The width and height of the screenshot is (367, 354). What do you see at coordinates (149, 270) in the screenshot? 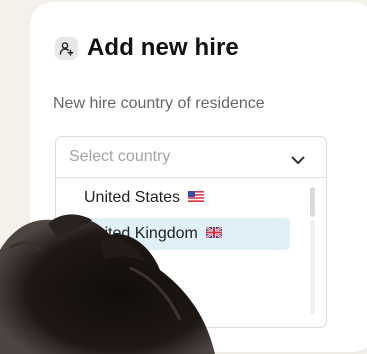
I see `flag-dz-icon` at bounding box center [149, 270].